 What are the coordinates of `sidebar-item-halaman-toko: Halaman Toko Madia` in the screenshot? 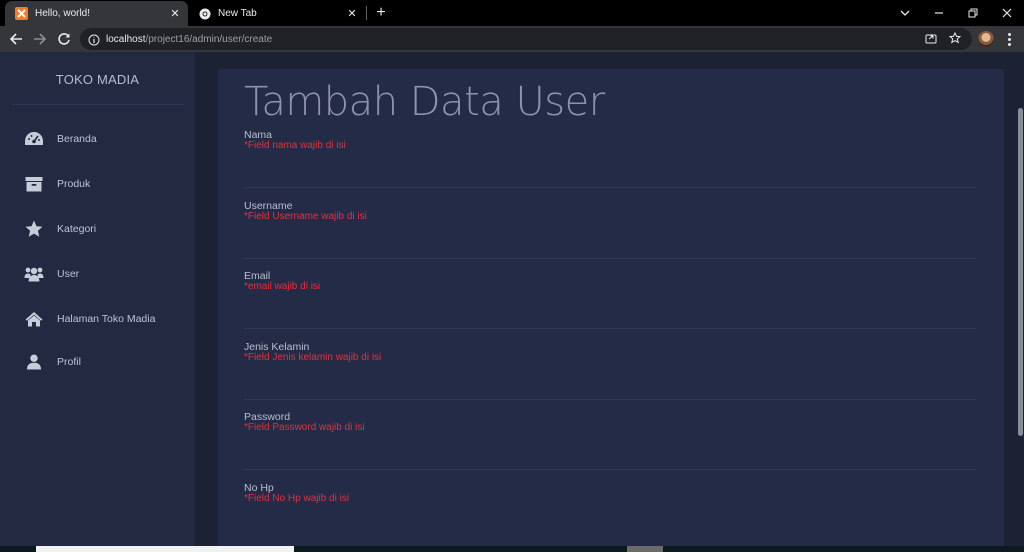 It's located at (97, 319).